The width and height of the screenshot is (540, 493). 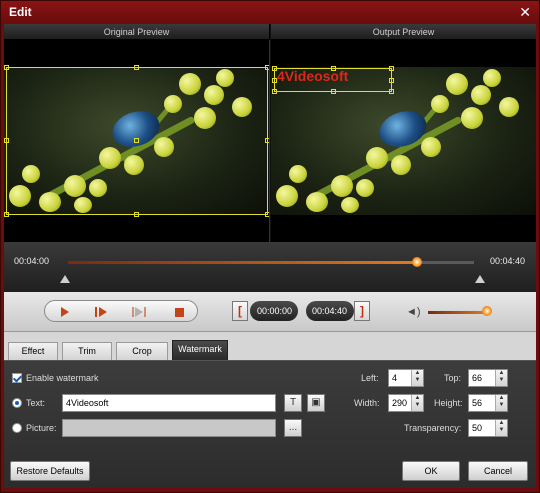 I want to click on timeline-start-time: 00:04:00, so click(x=32, y=261).